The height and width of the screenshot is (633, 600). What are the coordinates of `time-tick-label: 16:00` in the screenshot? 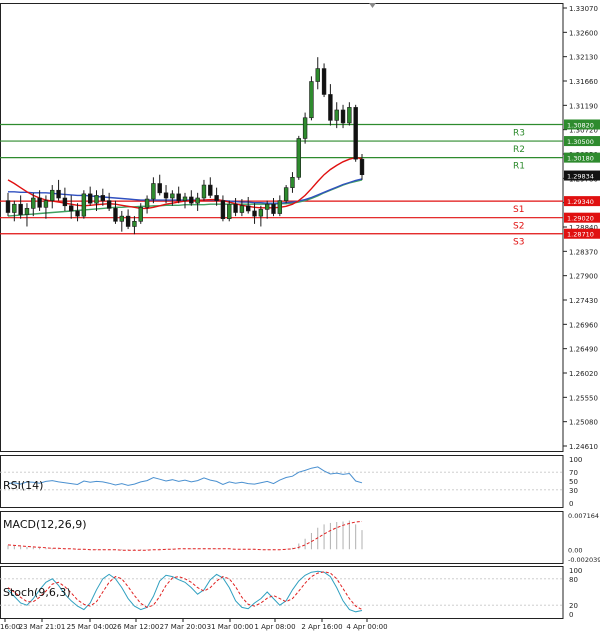 It's located at (10, 627).